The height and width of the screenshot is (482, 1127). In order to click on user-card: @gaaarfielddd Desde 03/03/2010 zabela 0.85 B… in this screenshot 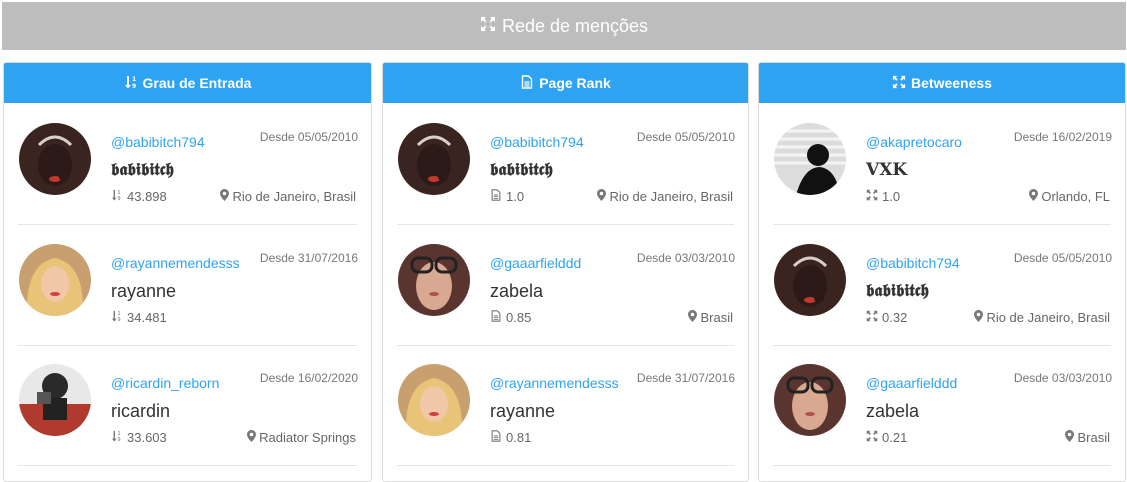, I will do `click(566, 285)`.